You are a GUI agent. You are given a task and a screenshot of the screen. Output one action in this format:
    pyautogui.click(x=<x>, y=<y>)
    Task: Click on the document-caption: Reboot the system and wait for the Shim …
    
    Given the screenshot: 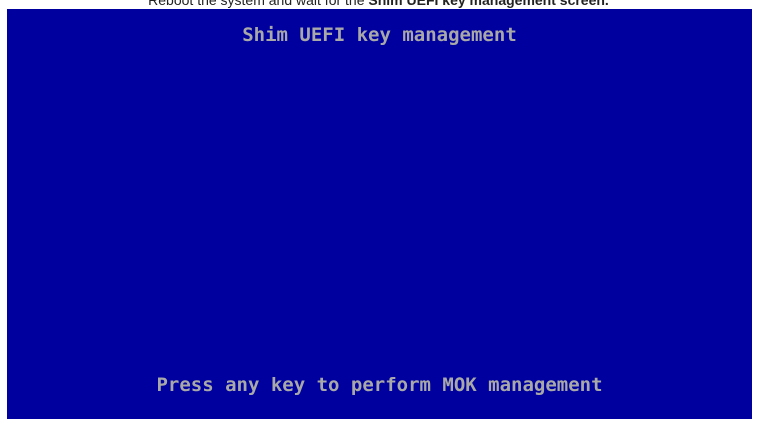 What is the action you would take?
    pyautogui.click(x=378, y=4)
    